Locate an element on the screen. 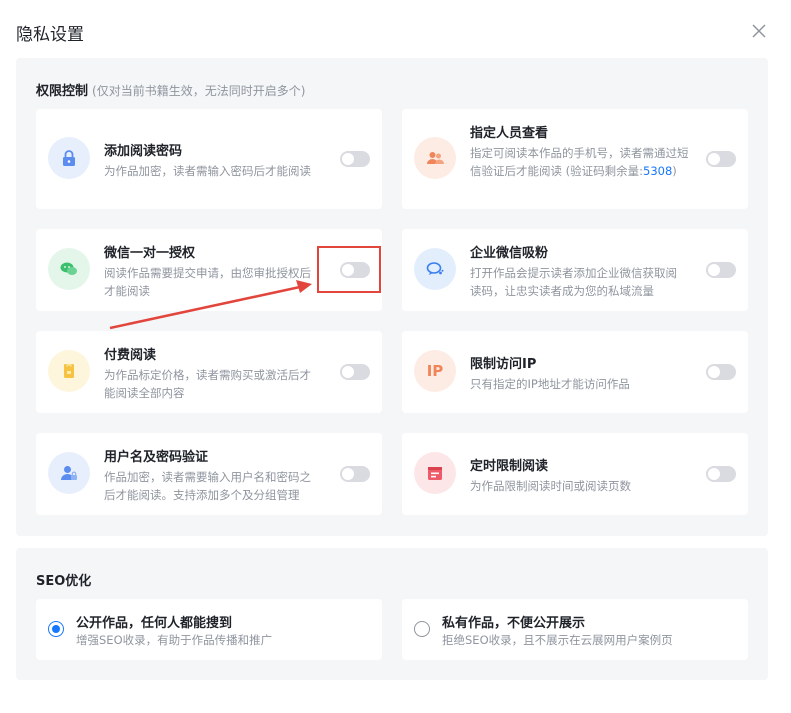 The image size is (791, 713). user-lock-icon is located at coordinates (69, 473).